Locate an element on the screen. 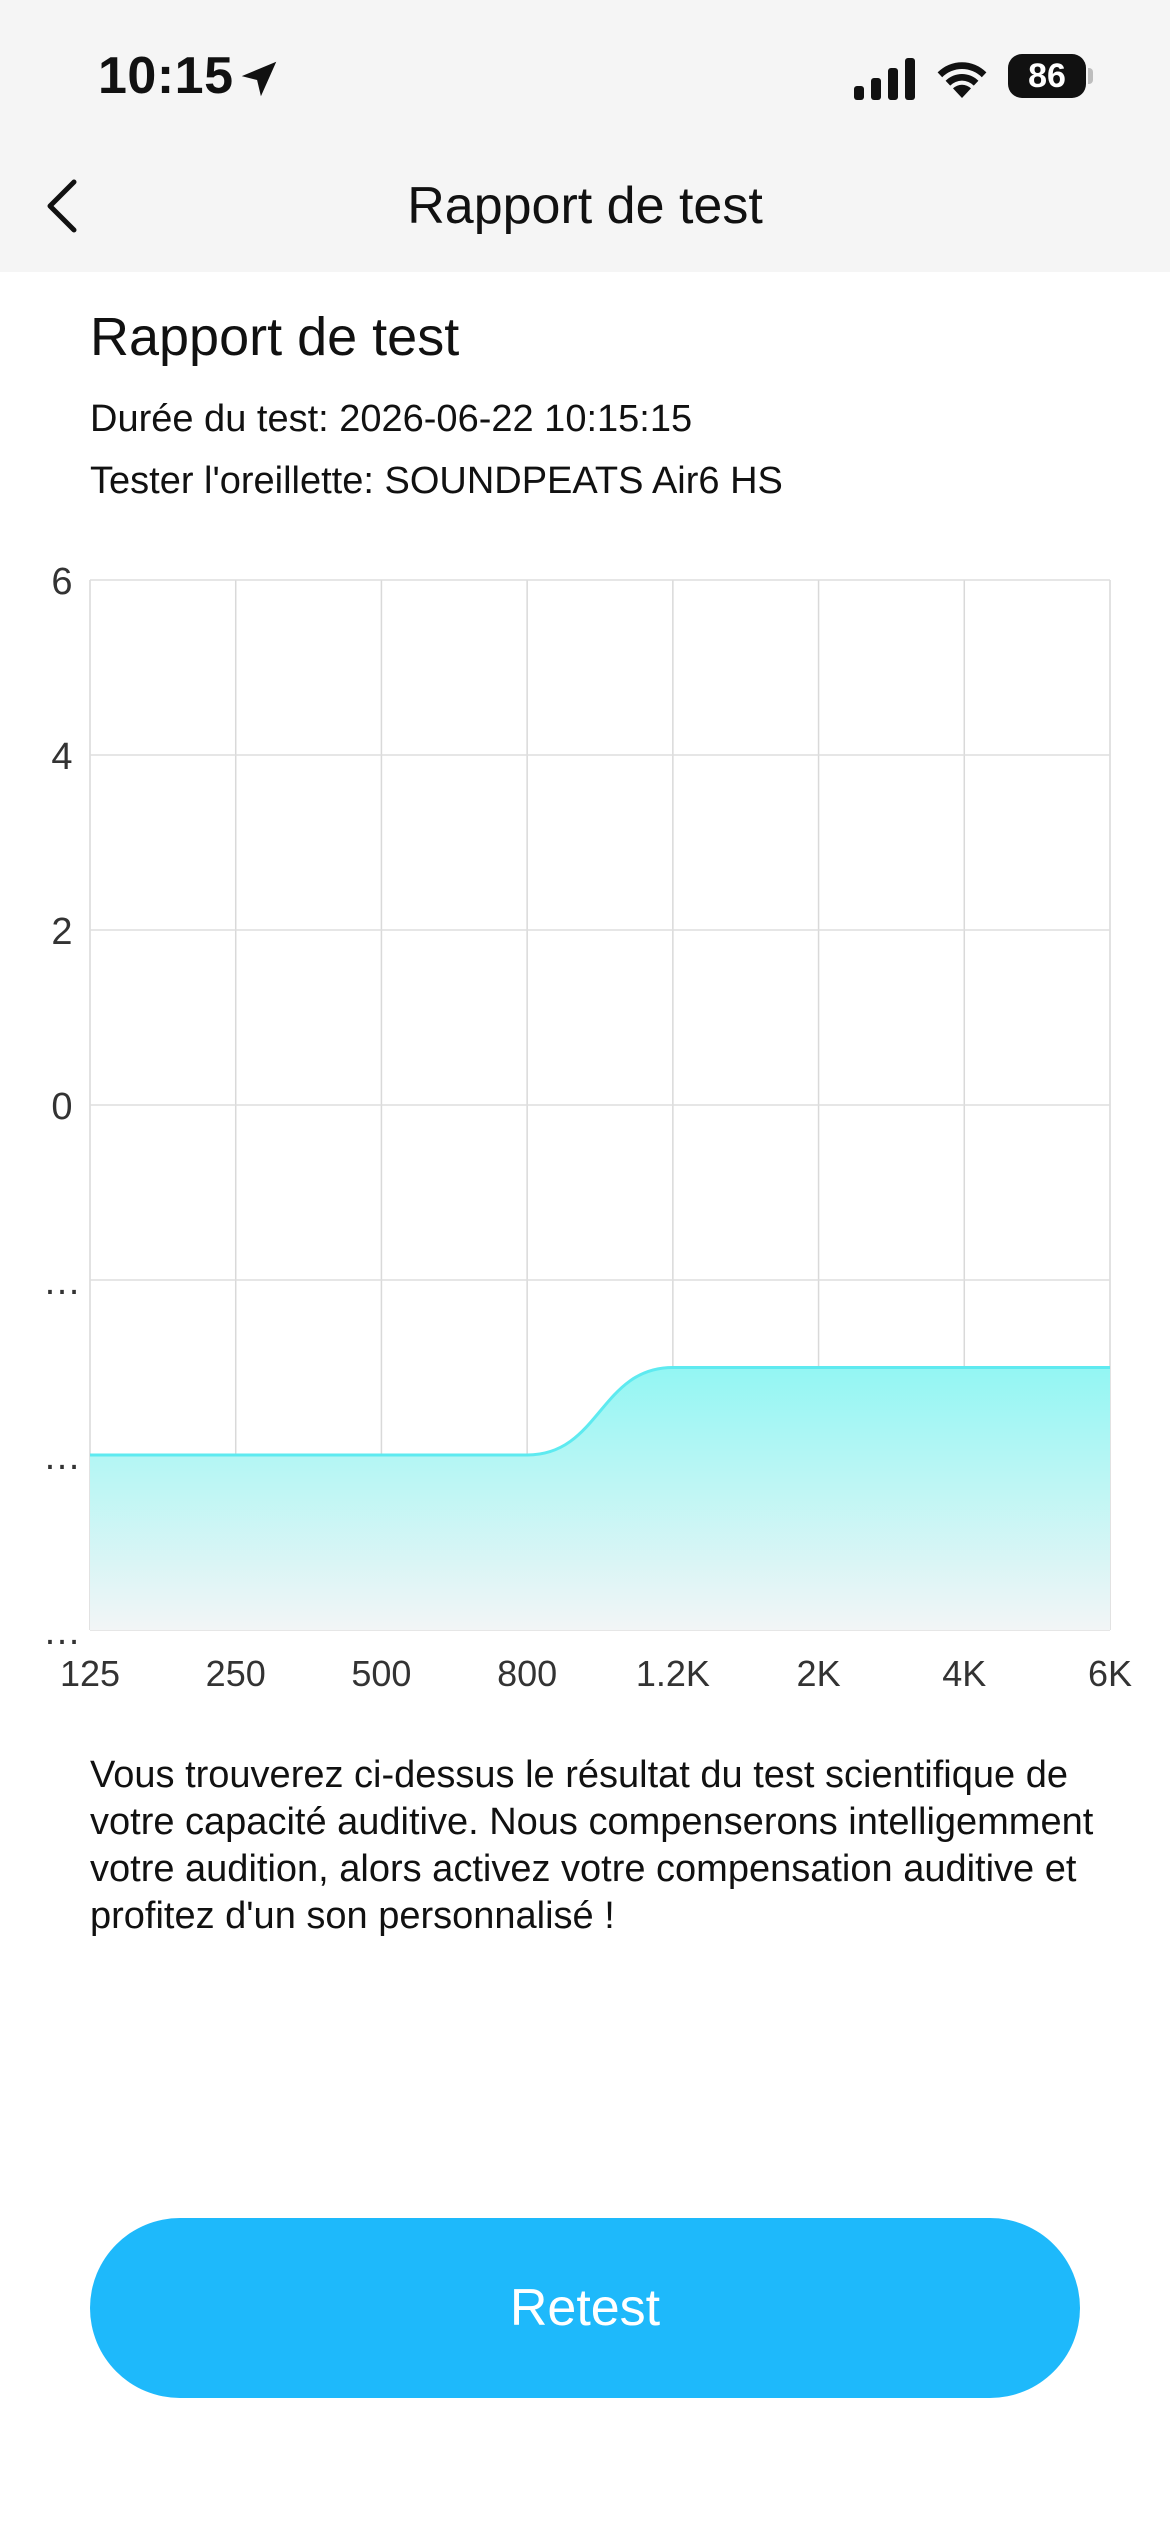  x-tick-label: 2K is located at coordinates (819, 1673).